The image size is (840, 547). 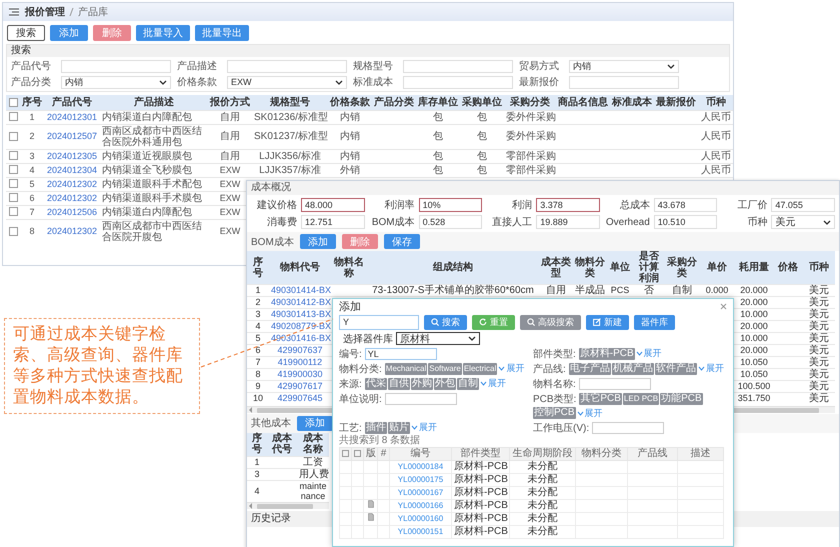 What do you see at coordinates (607, 322) in the screenshot?
I see `dialog-button: 新建` at bounding box center [607, 322].